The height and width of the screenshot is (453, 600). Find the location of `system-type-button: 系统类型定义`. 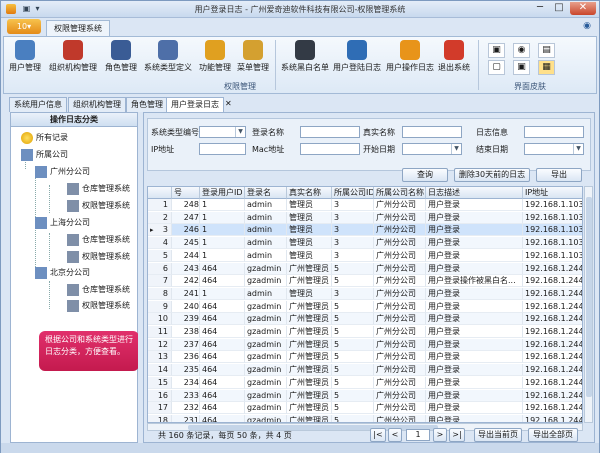

system-type-button: 系统类型定义 is located at coordinates (168, 59).